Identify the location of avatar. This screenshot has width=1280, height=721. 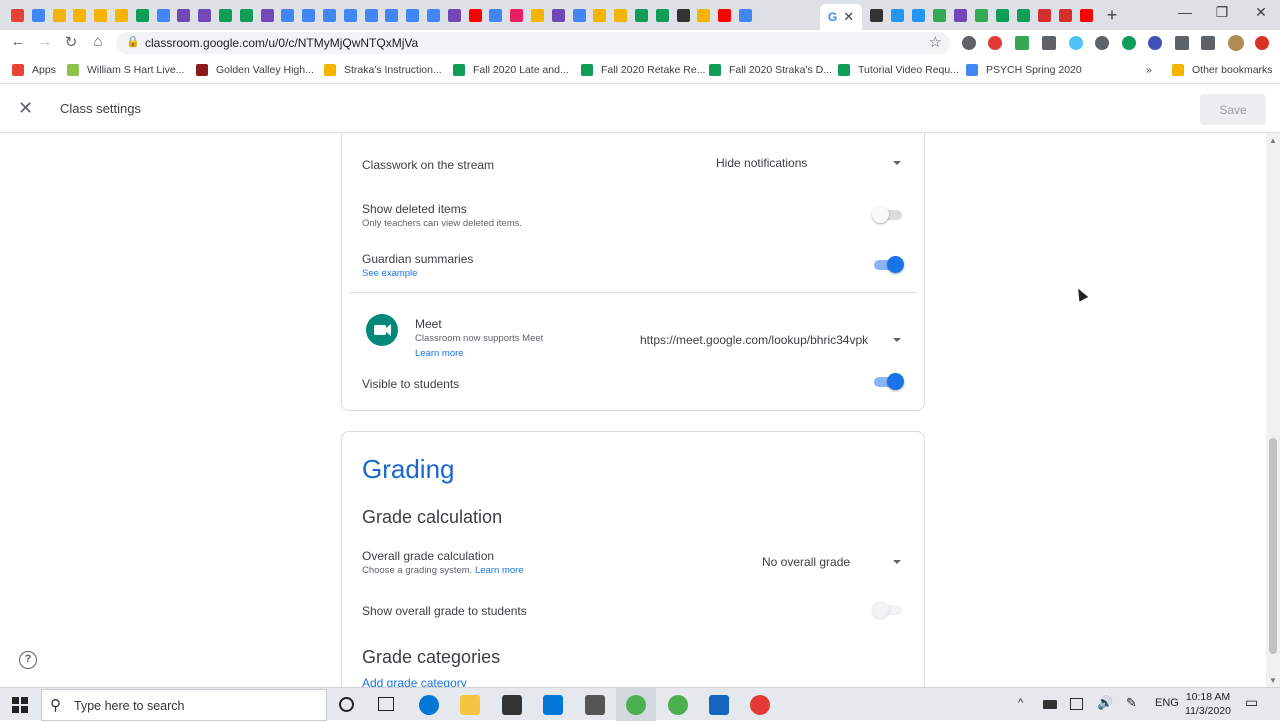
(1236, 43).